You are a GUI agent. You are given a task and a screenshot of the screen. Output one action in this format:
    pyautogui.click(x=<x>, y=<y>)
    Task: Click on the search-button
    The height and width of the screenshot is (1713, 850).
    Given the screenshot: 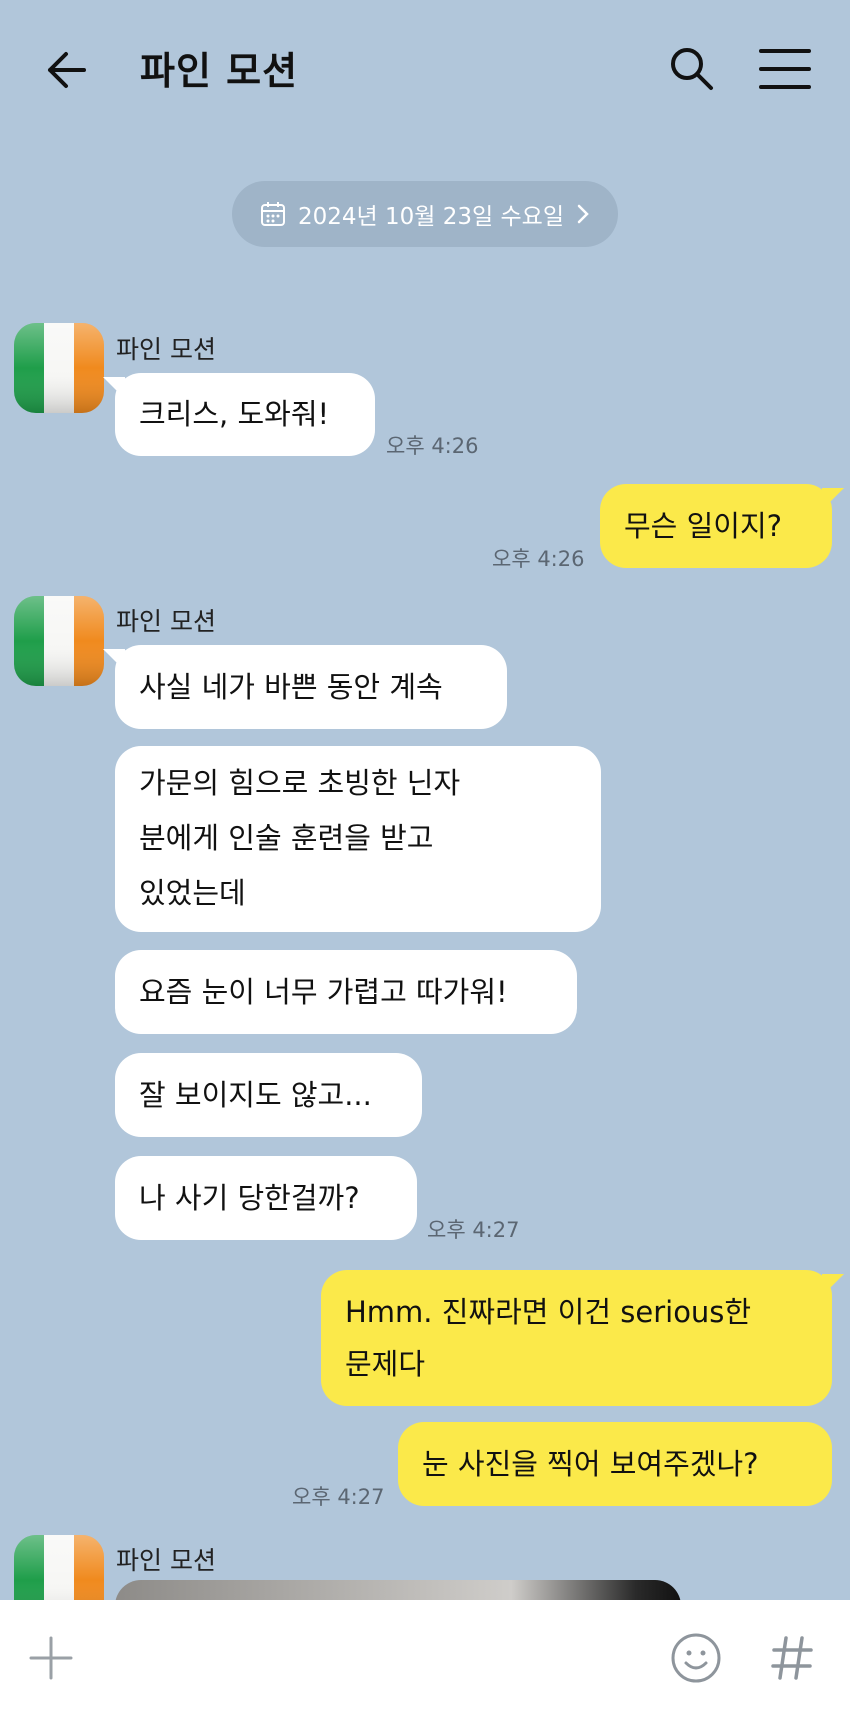 What is the action you would take?
    pyautogui.click(x=692, y=69)
    